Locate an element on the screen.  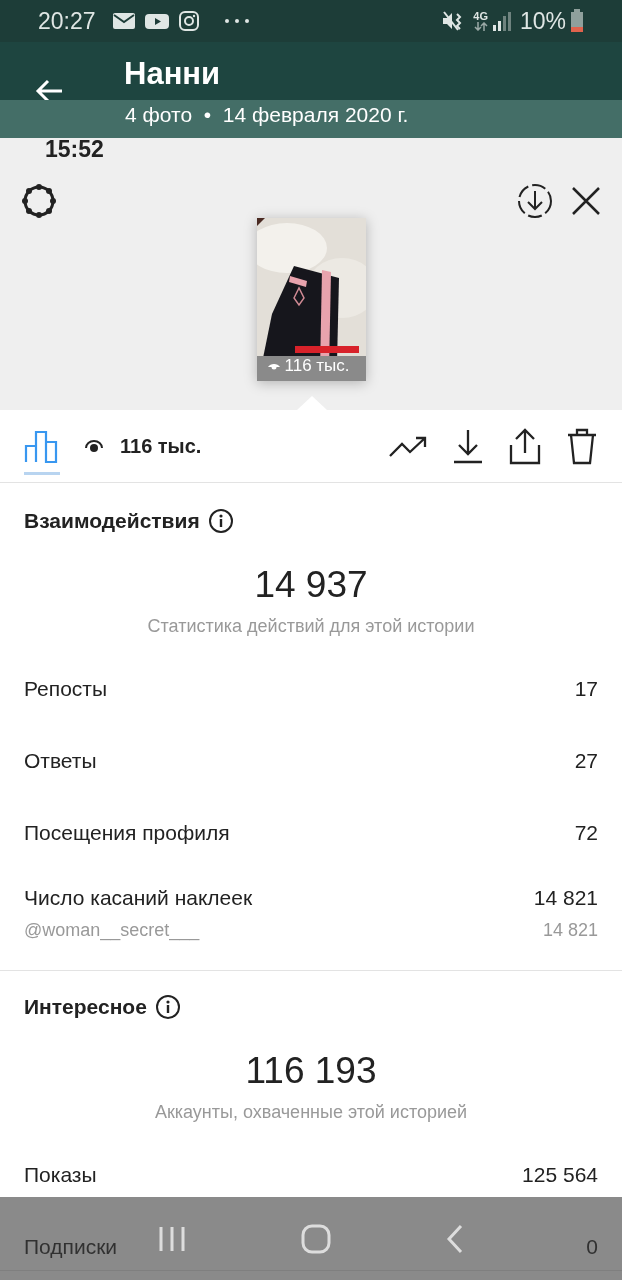
home-icon is located at coordinates (316, 1238).